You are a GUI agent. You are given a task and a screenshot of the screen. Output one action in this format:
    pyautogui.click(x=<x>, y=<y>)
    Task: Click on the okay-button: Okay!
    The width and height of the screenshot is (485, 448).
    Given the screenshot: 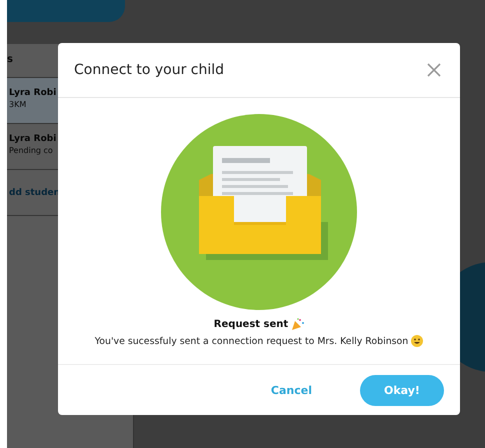 What is the action you would take?
    pyautogui.click(x=402, y=390)
    